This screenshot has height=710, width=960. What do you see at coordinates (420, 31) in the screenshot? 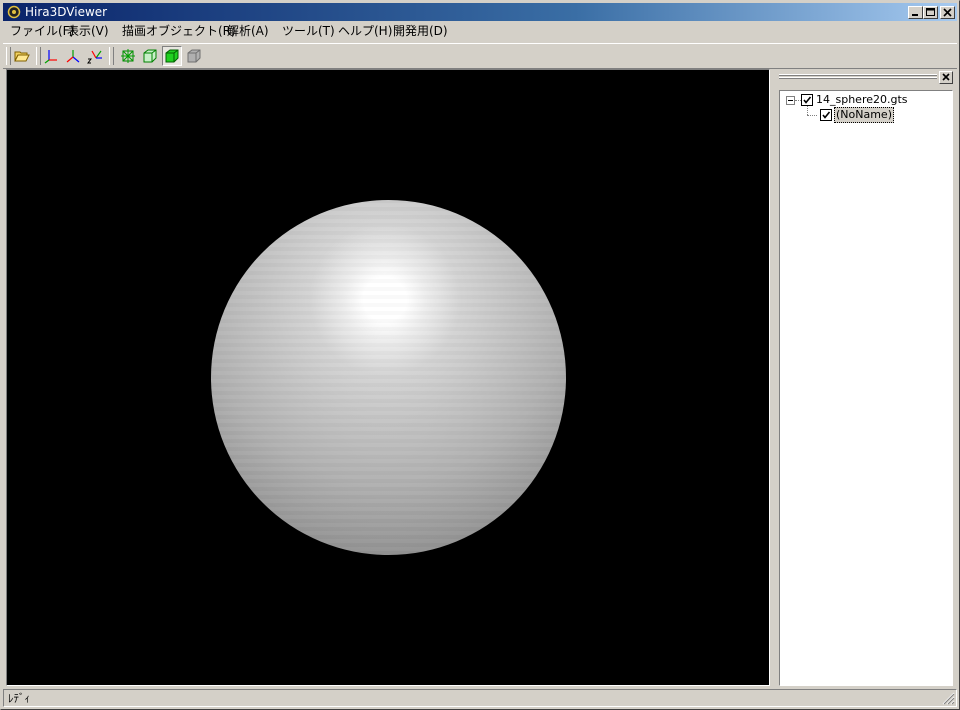
I see `menu-develop: 開発用(D)` at bounding box center [420, 31].